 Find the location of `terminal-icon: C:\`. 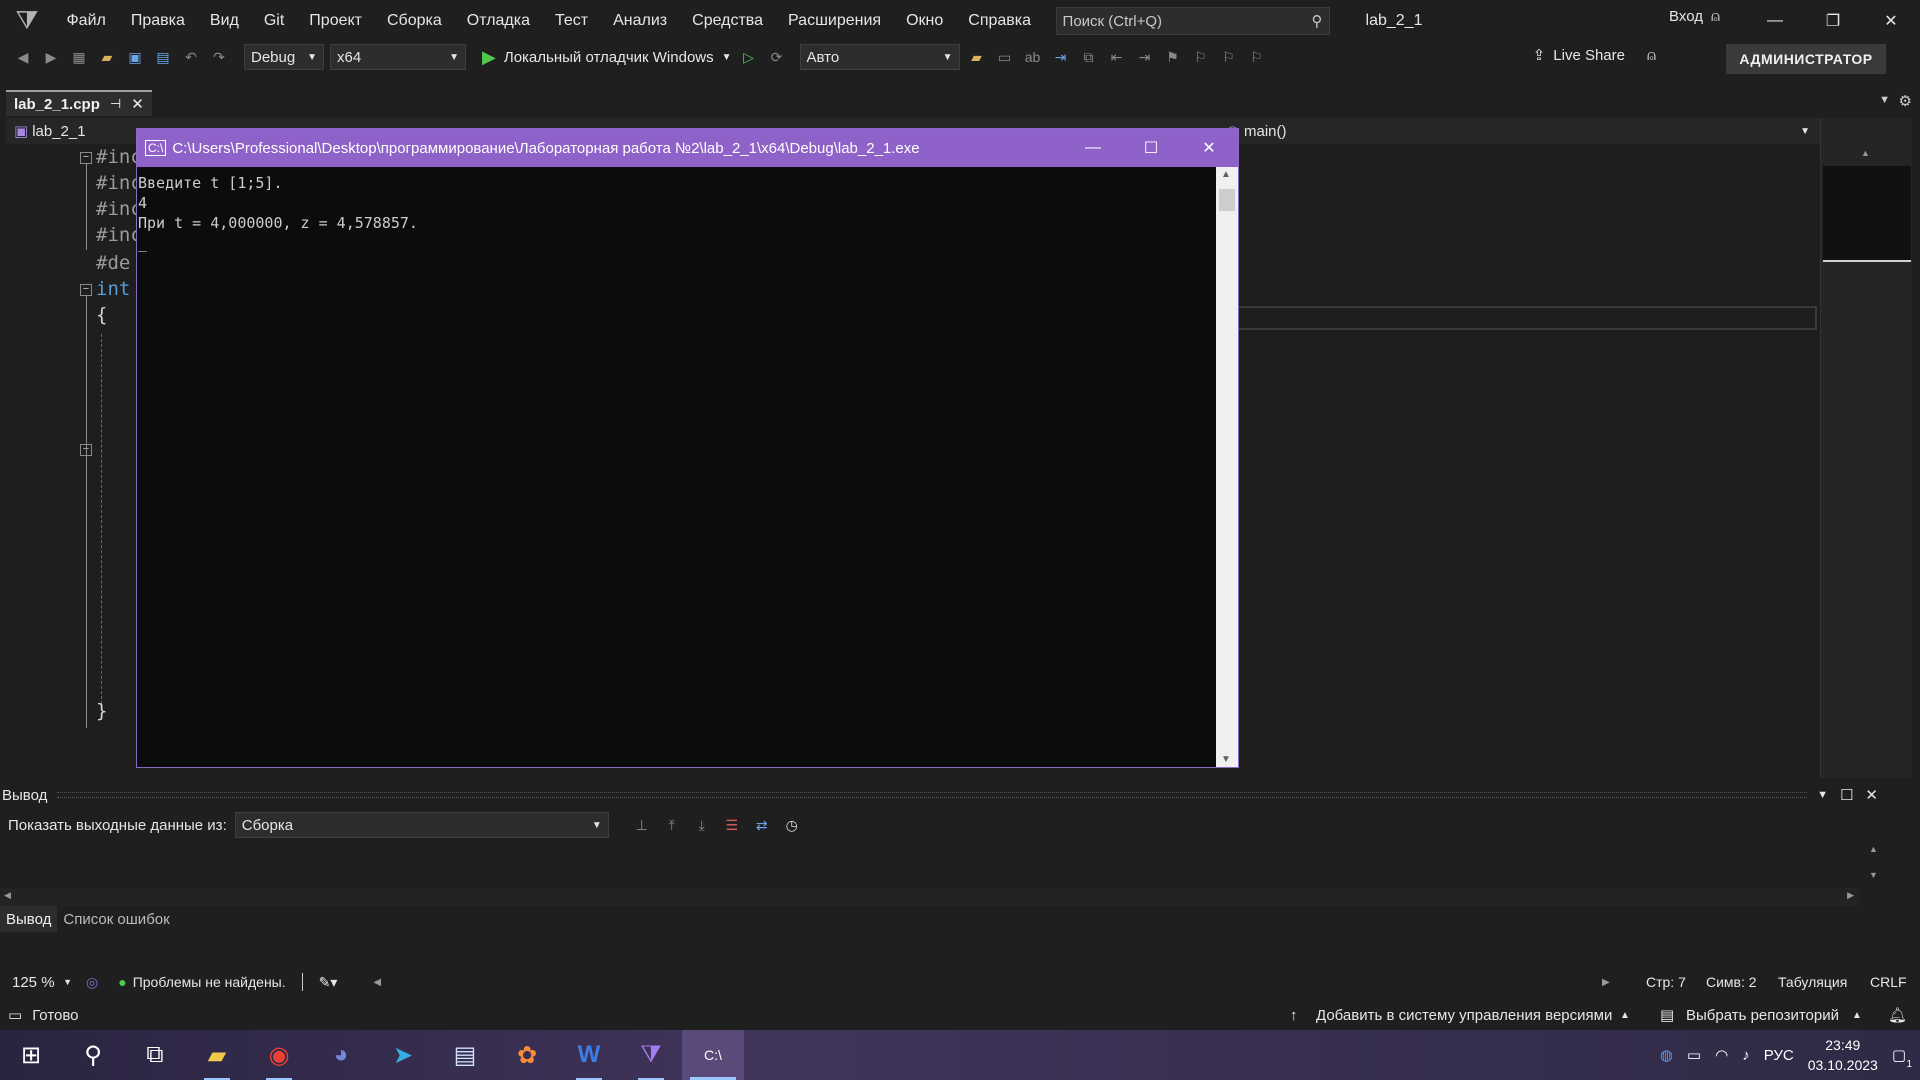

terminal-icon: C:\ is located at coordinates (713, 1055).